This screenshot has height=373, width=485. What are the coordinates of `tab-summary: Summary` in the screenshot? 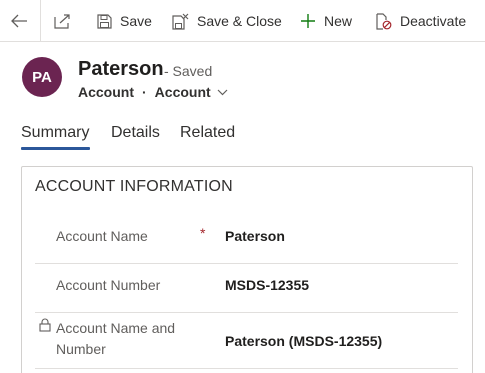 It's located at (55, 133).